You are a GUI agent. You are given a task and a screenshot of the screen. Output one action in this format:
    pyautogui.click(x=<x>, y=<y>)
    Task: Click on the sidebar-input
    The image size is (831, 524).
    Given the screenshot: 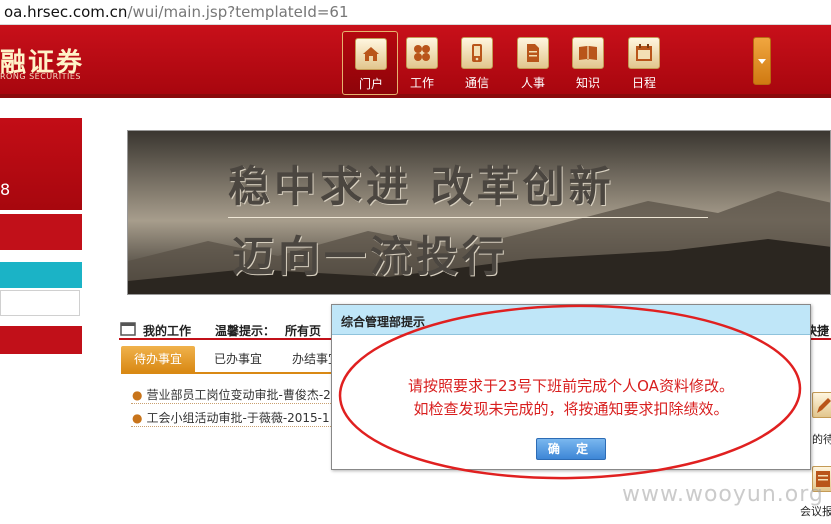 What is the action you would take?
    pyautogui.click(x=40, y=303)
    